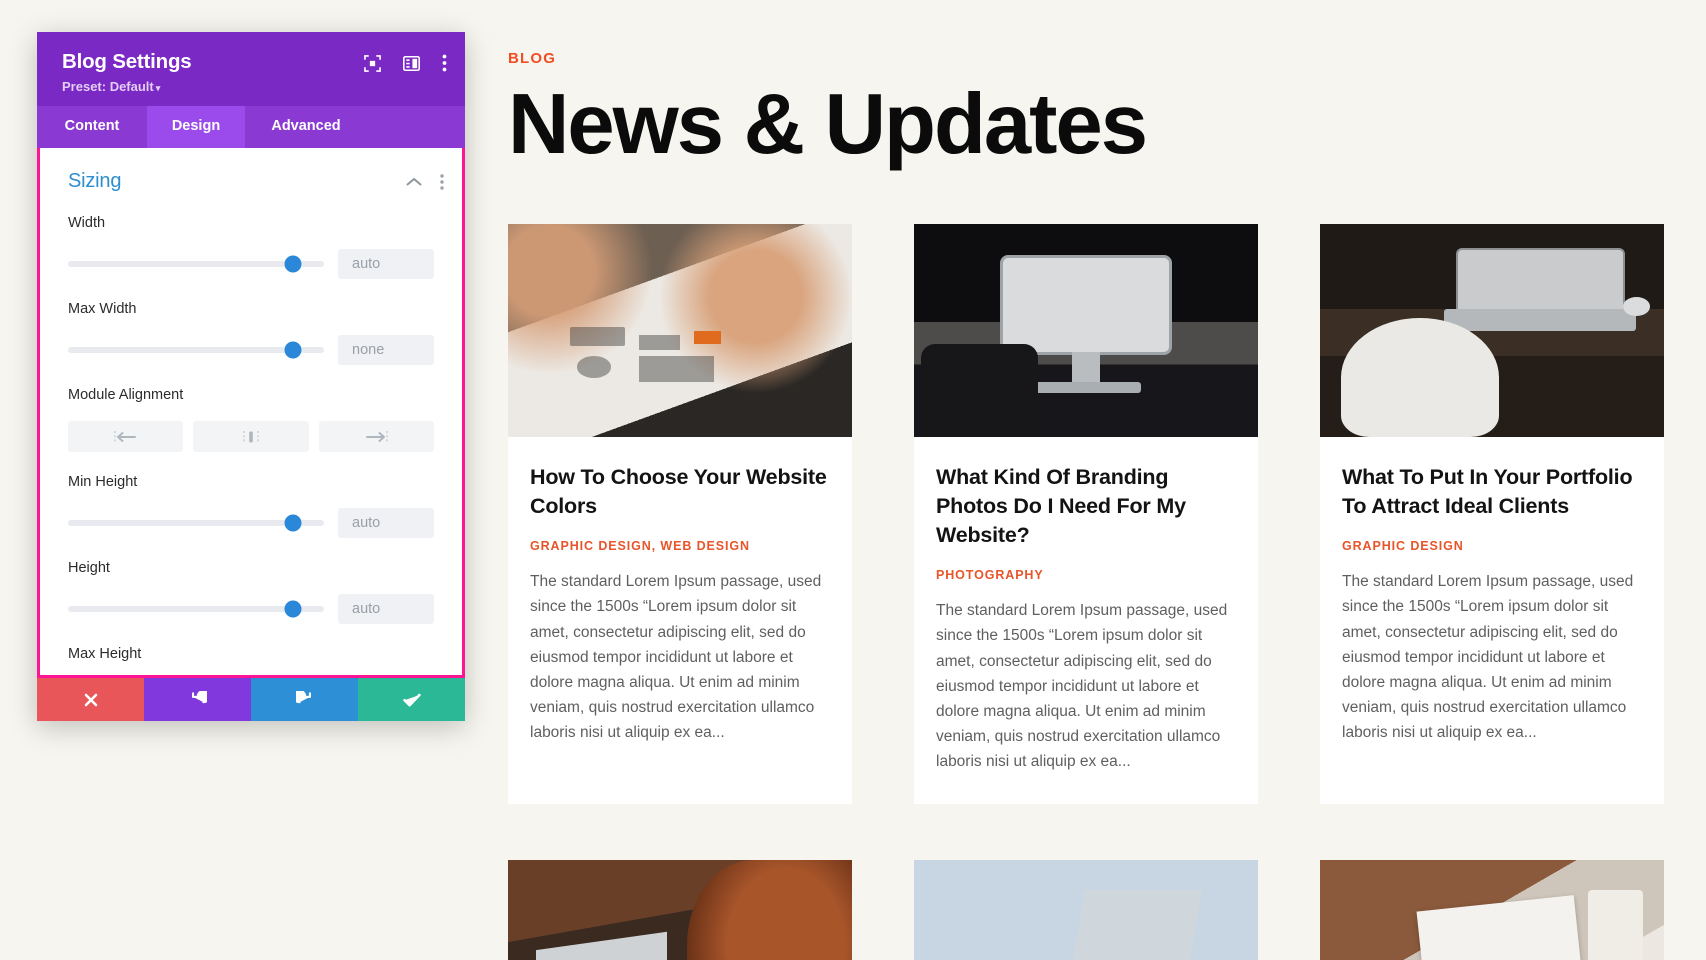  What do you see at coordinates (386, 264) in the screenshot?
I see `width-value: auto` at bounding box center [386, 264].